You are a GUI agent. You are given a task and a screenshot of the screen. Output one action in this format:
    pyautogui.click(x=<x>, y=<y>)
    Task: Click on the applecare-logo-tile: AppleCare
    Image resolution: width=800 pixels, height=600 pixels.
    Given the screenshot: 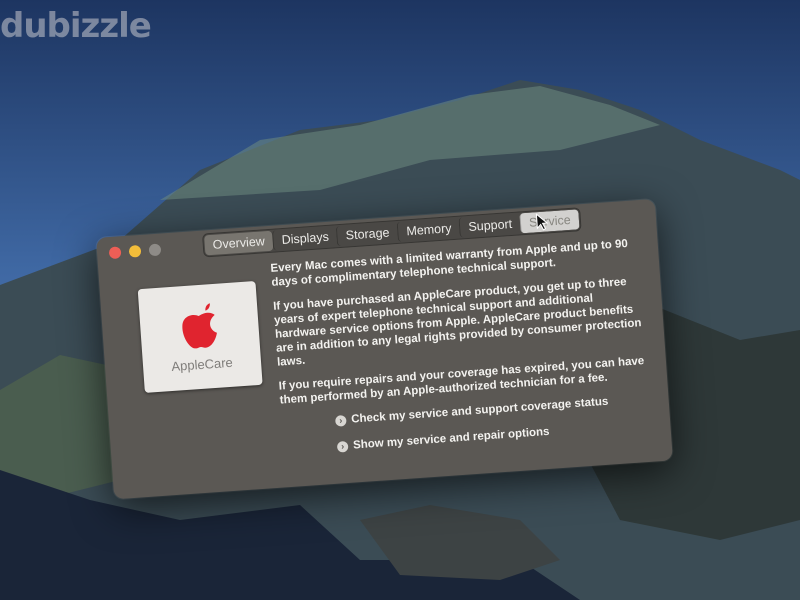 What is the action you would take?
    pyautogui.click(x=200, y=336)
    